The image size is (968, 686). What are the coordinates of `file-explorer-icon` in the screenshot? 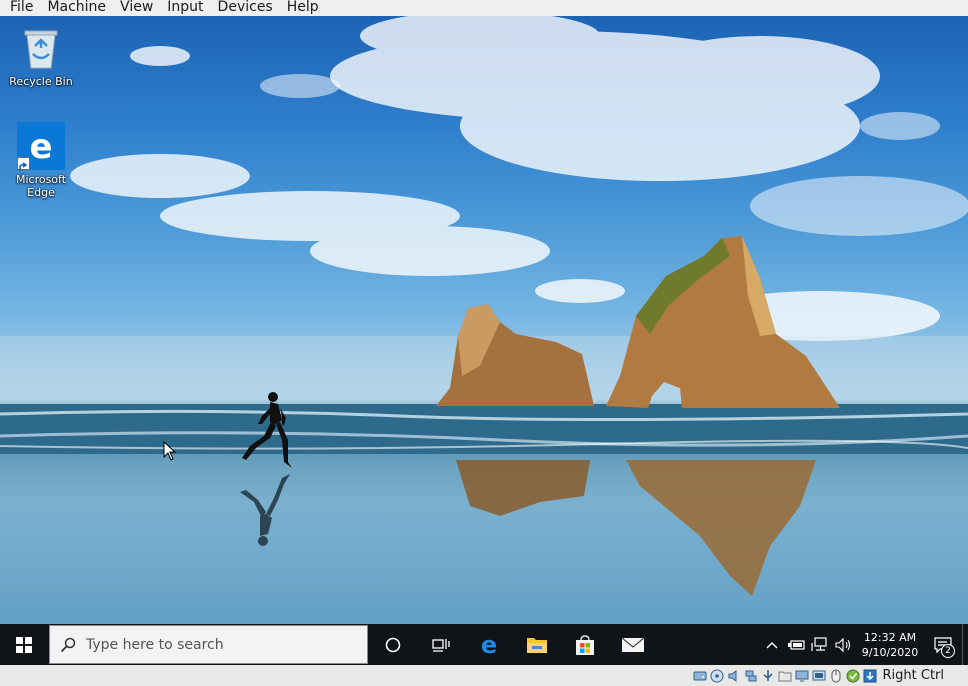 It's located at (537, 645).